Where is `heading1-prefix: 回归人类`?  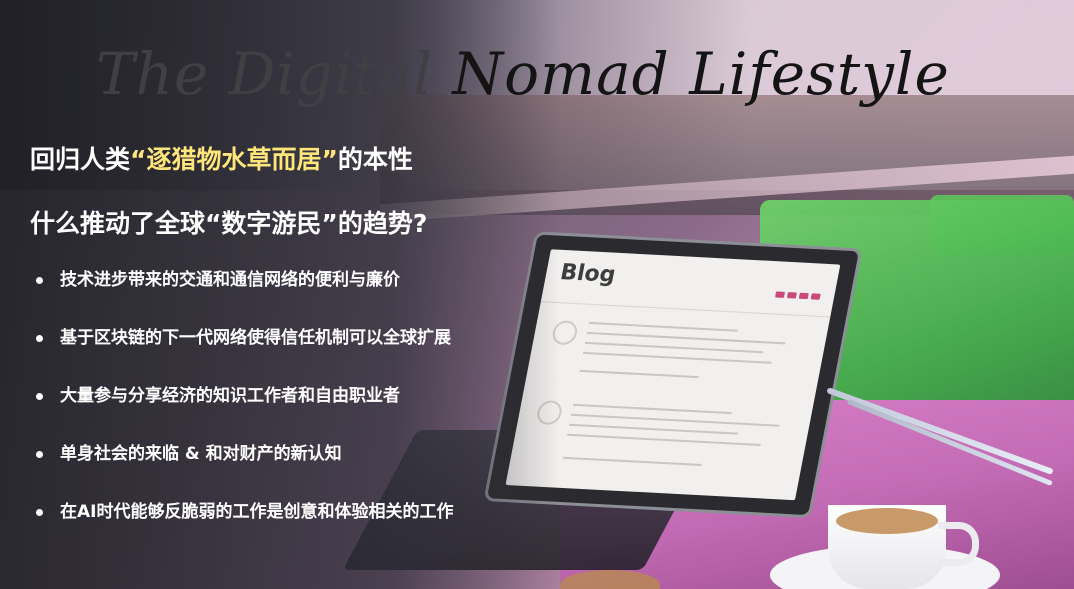
heading1-prefix: 回归人类 is located at coordinates (80, 159).